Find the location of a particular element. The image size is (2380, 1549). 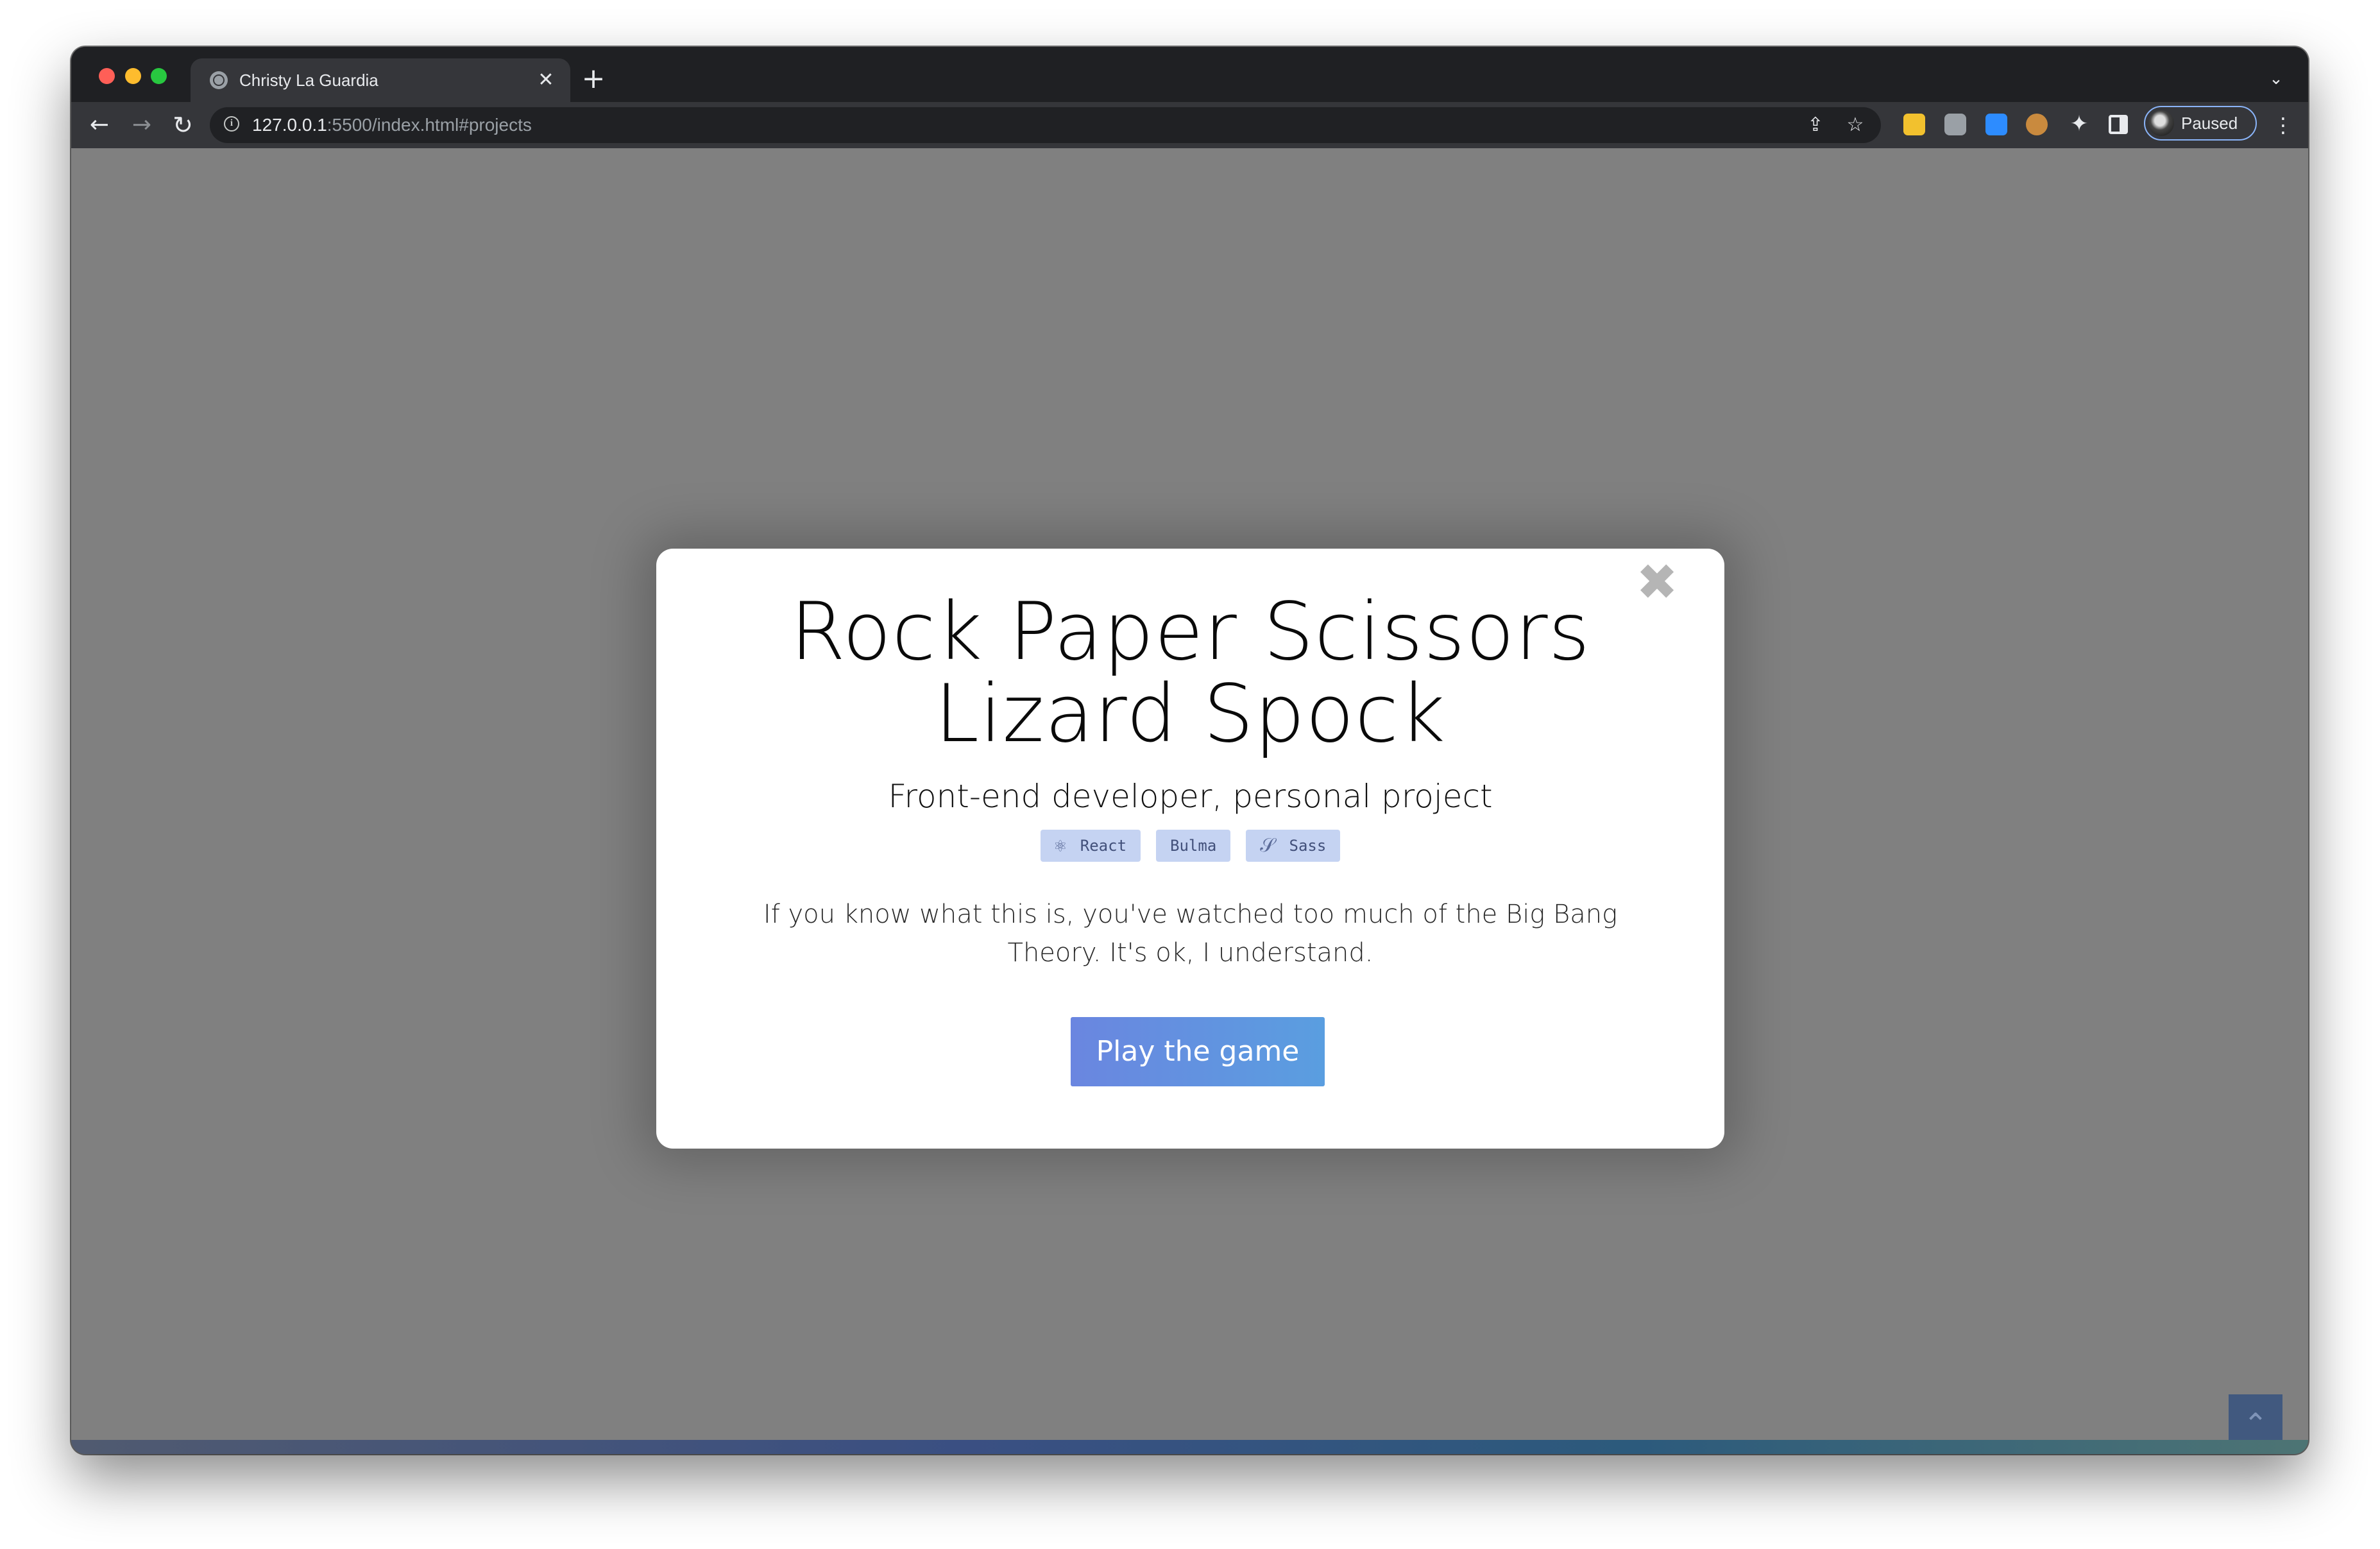

avatar is located at coordinates (2161, 123).